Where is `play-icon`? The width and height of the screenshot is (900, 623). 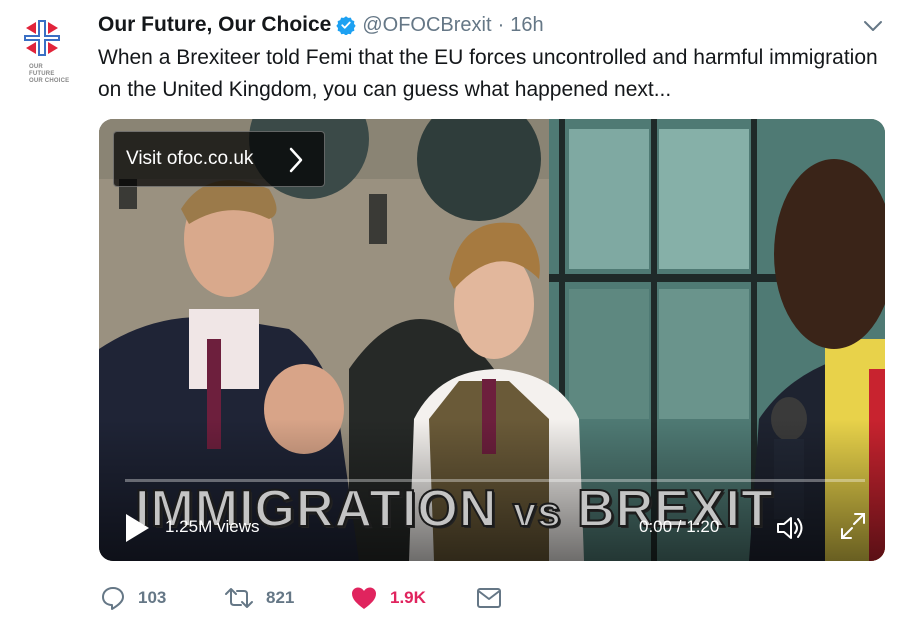 play-icon is located at coordinates (137, 528).